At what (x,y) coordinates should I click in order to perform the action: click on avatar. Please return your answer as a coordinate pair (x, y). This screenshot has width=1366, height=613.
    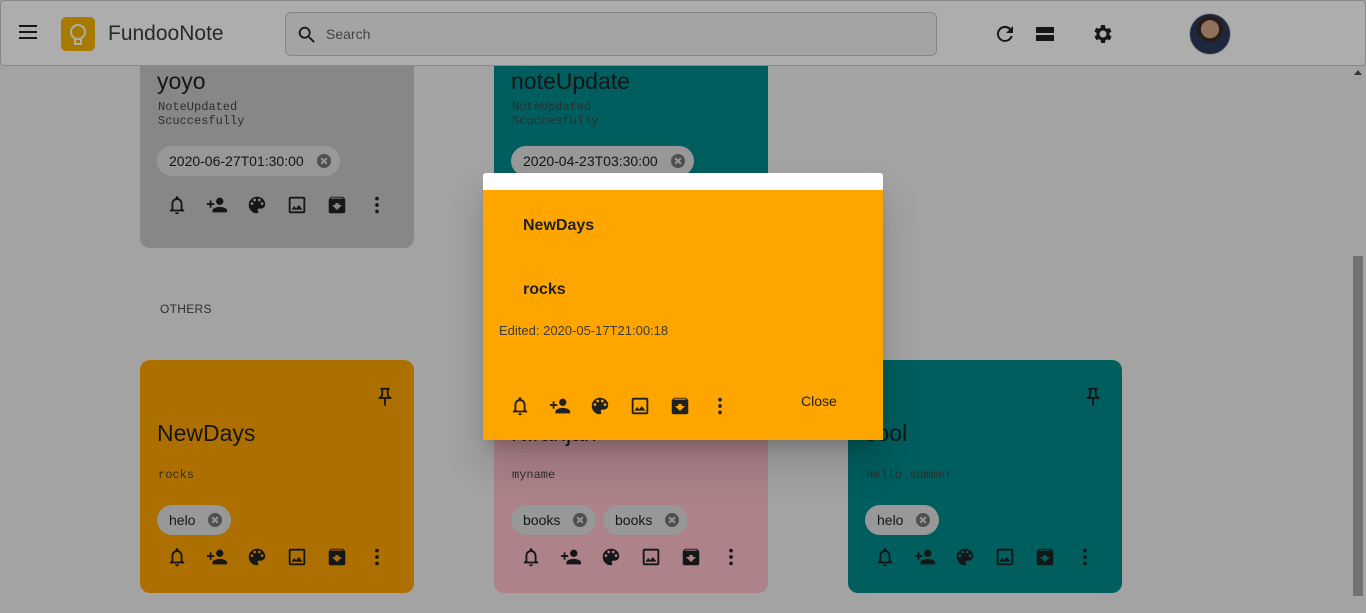
    Looking at the image, I should click on (1210, 34).